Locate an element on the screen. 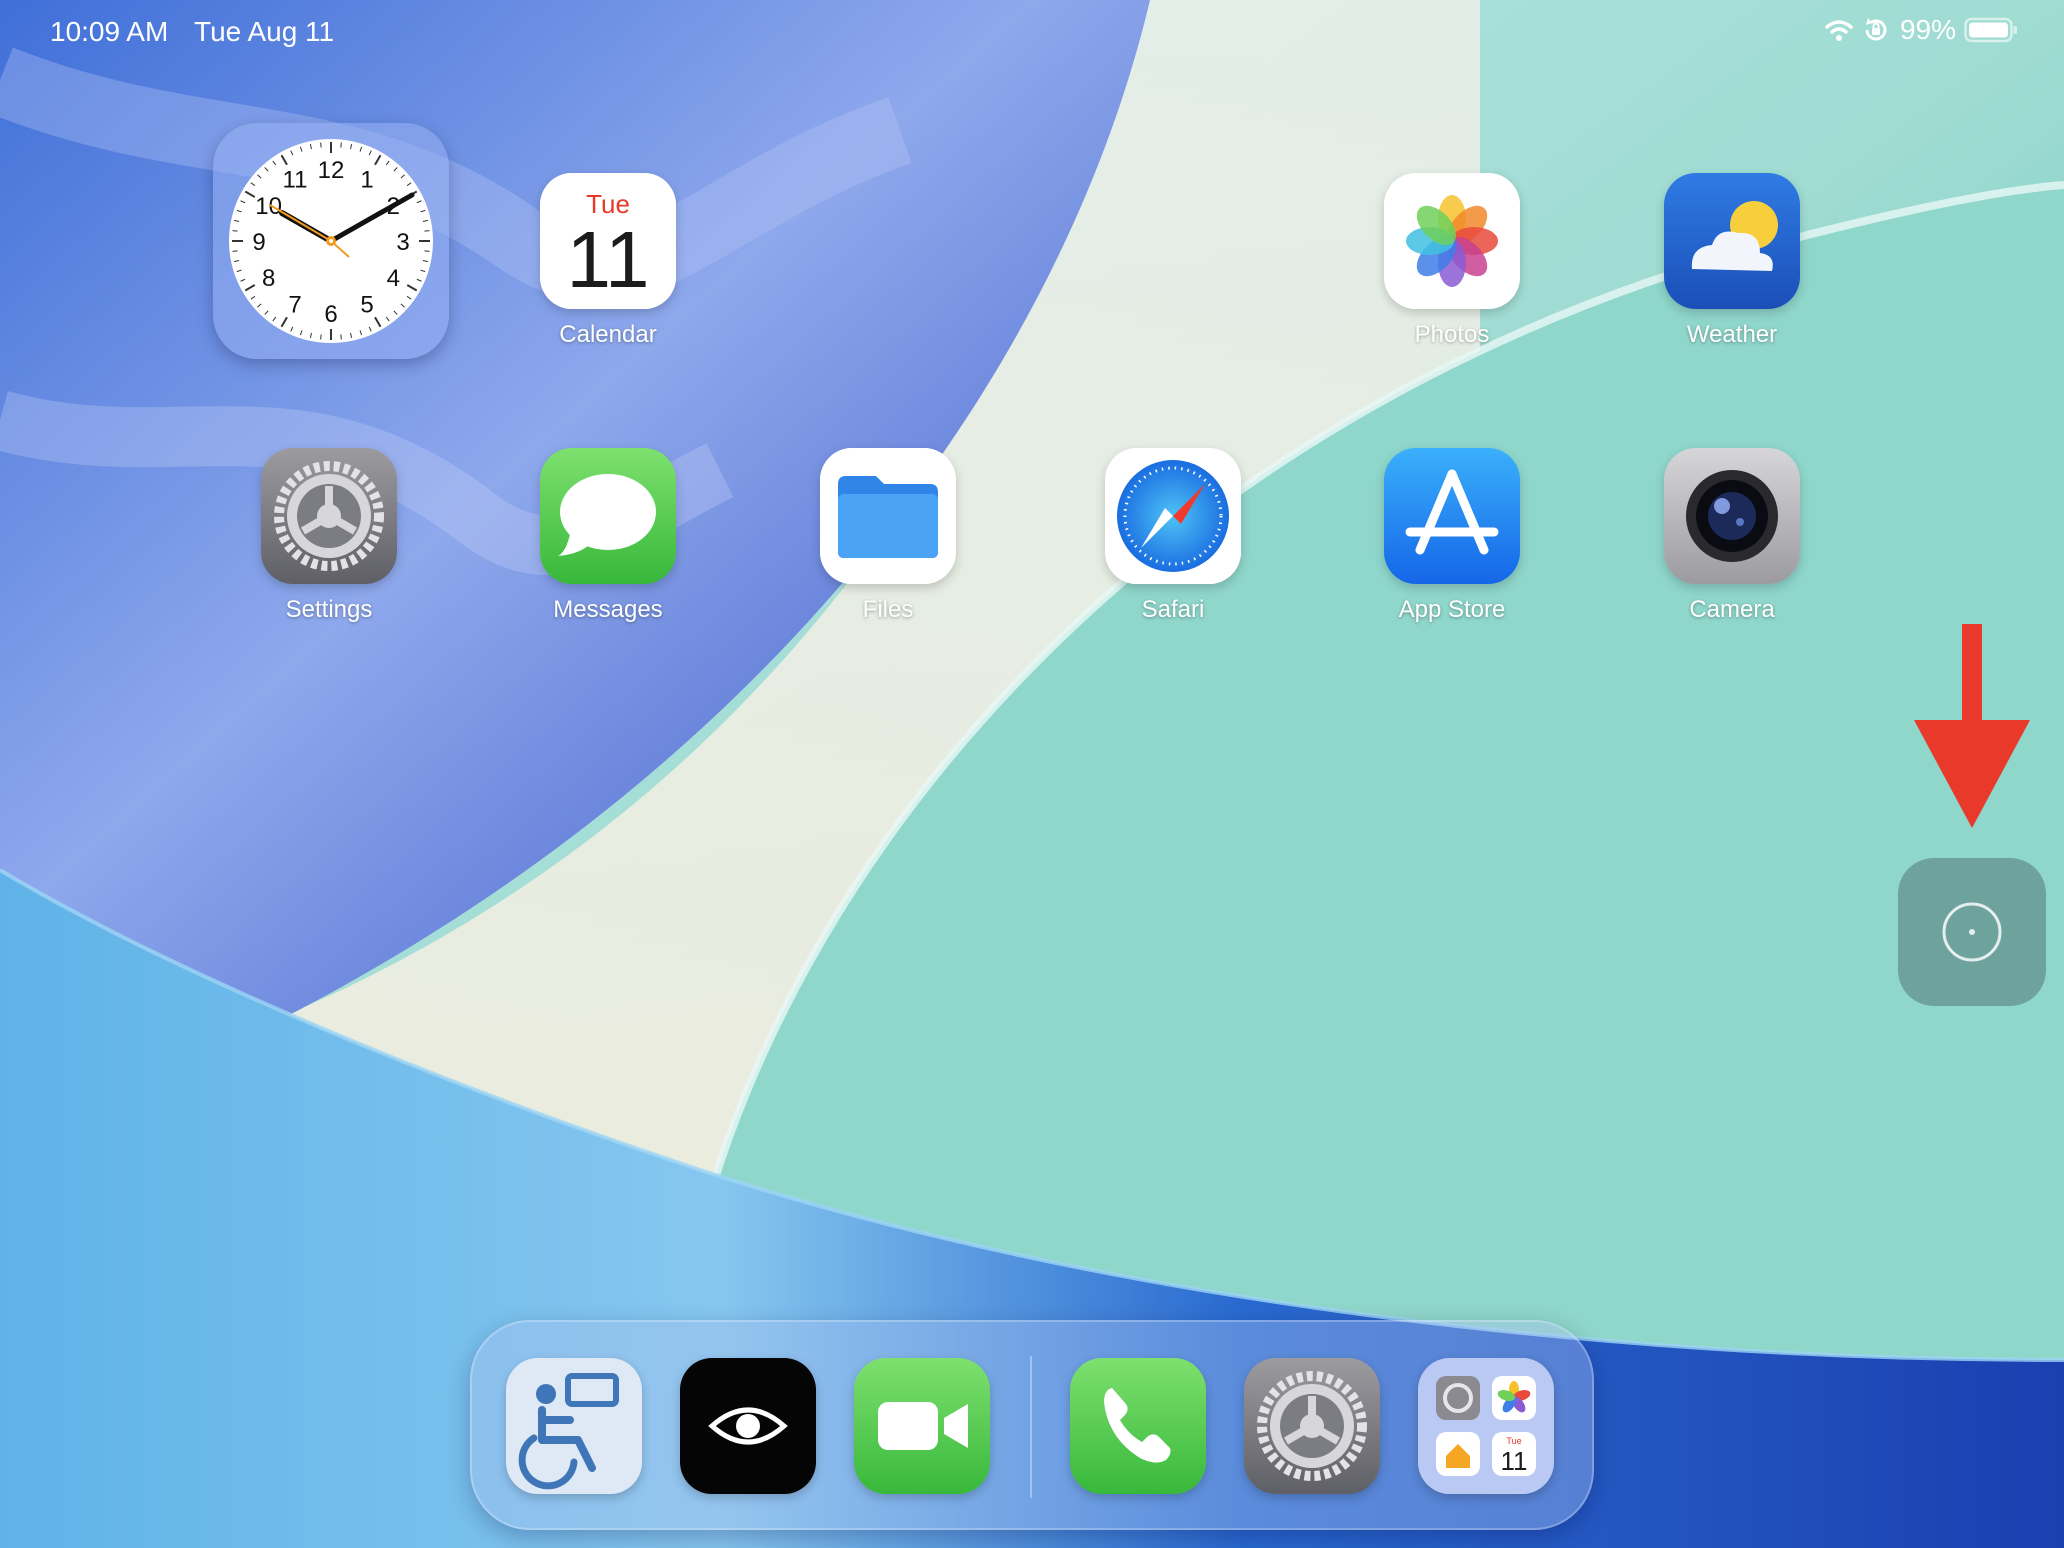  clock-hour-number: 3 is located at coordinates (402, 242).